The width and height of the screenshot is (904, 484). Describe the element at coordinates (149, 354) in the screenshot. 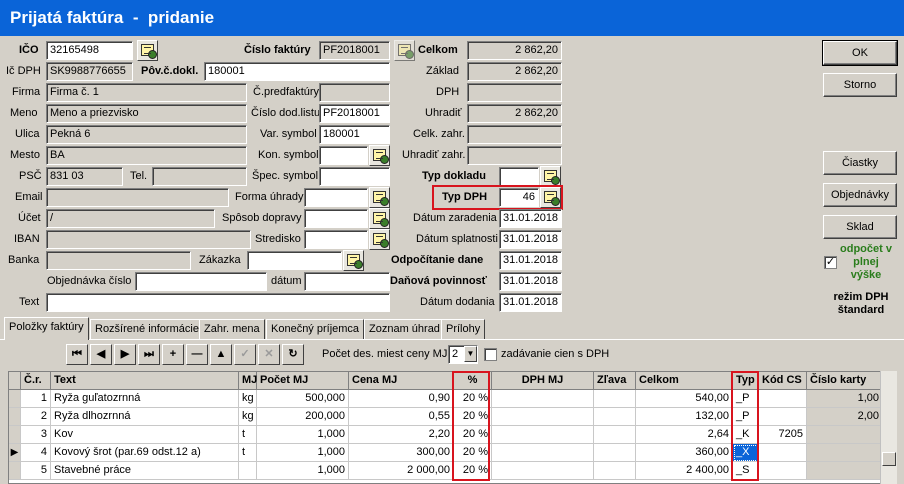

I see `last-record-button: ⏭` at that location.